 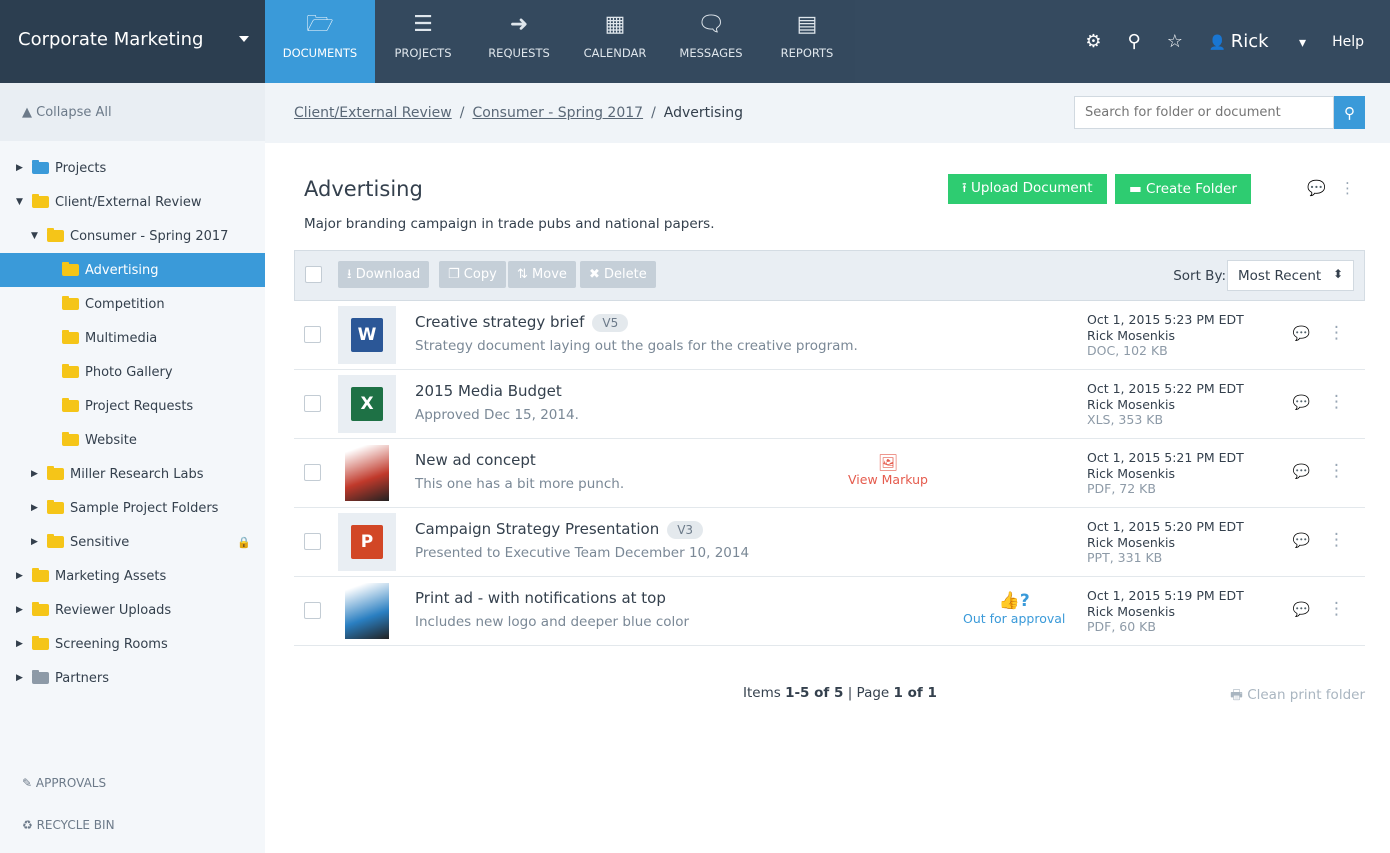 I want to click on recycle-bin-link: ♻ RECYCLE BIN, so click(x=68, y=825).